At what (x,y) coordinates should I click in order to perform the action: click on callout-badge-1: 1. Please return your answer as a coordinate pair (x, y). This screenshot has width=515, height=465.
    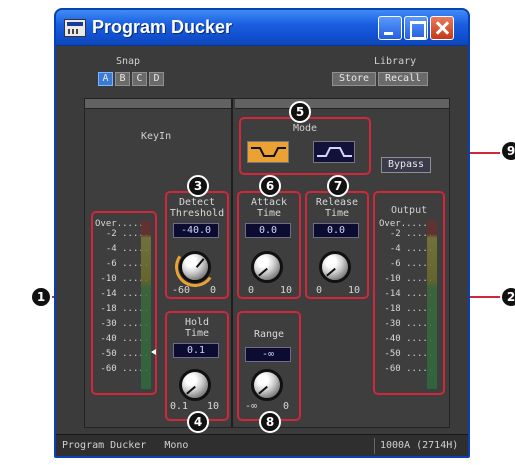
    Looking at the image, I should click on (41, 297).